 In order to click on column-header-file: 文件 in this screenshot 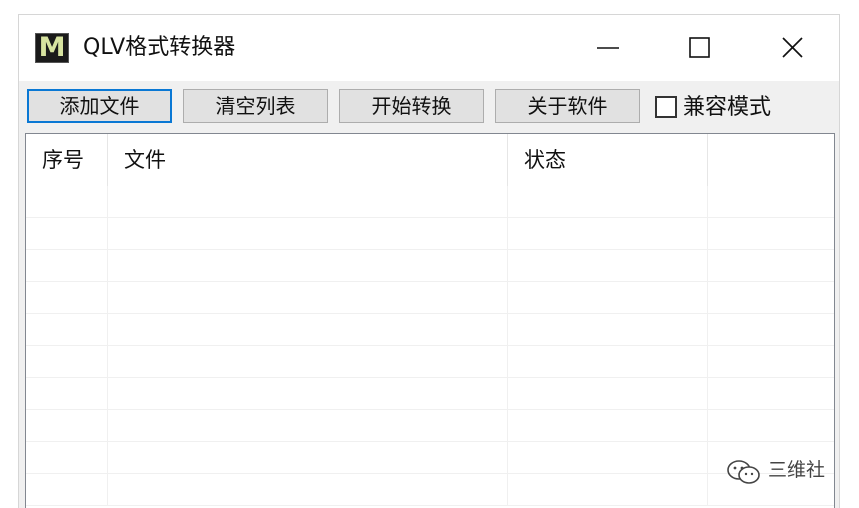, I will do `click(308, 160)`.